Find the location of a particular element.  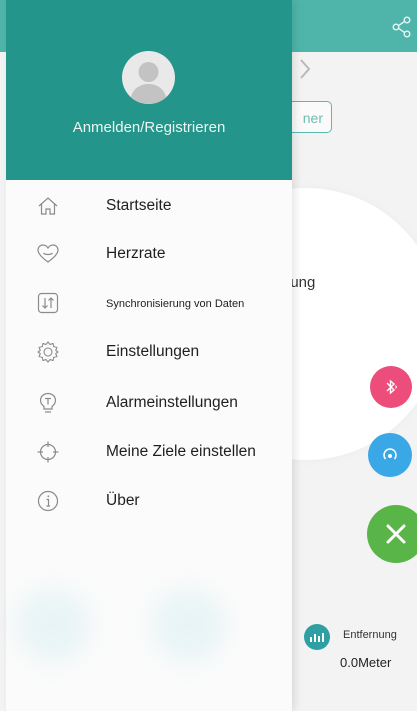

menu-item-sync: Synchronisierung von Daten is located at coordinates (149, 303).